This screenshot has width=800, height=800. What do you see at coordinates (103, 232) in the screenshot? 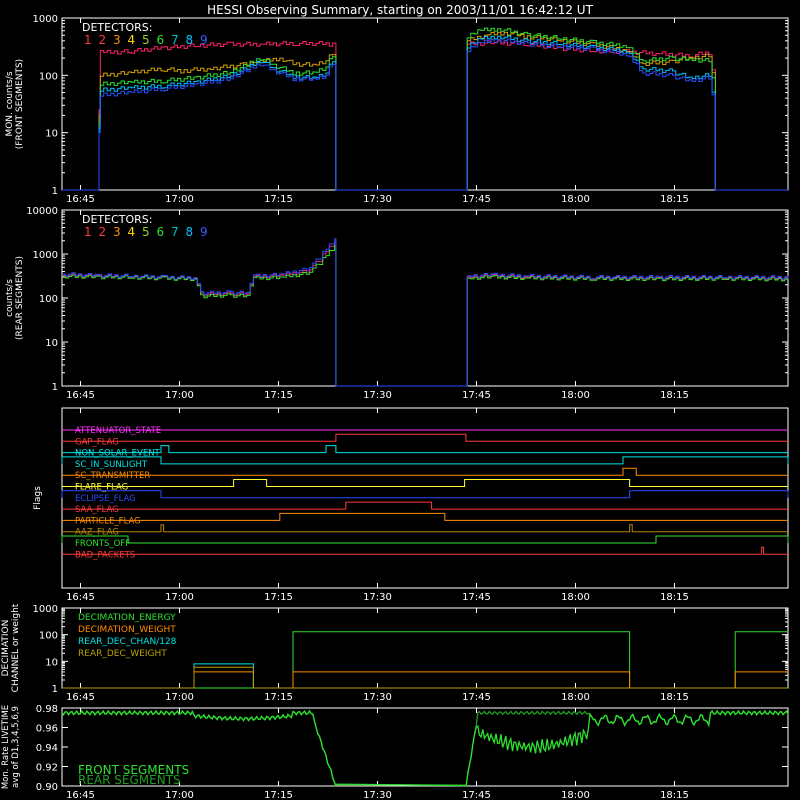
I see `rear-panel-detector-2: 2` at bounding box center [103, 232].